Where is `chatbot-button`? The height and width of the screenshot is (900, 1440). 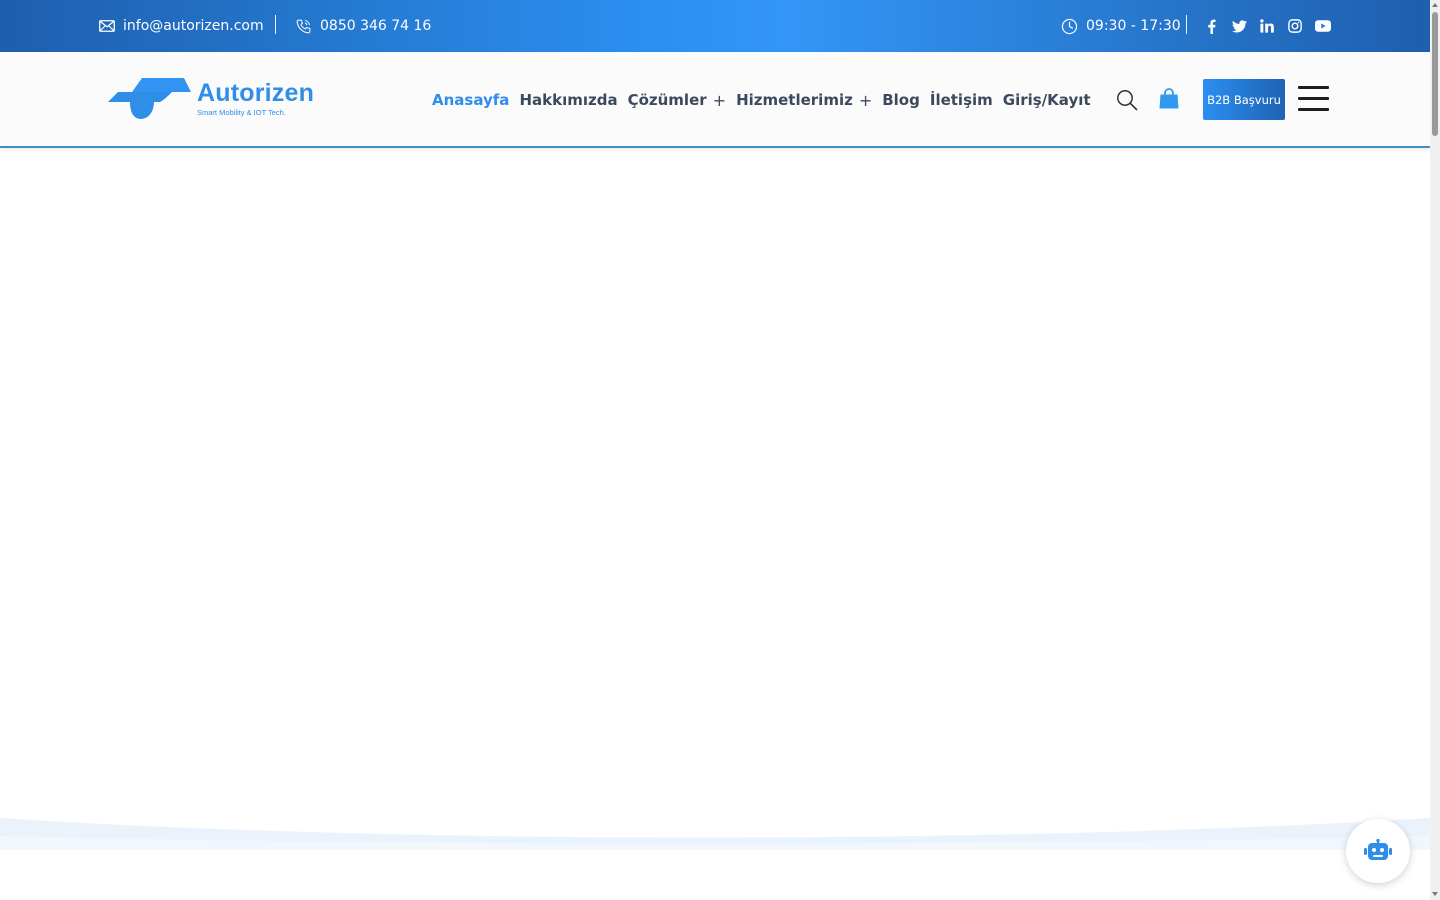 chatbot-button is located at coordinates (1378, 851).